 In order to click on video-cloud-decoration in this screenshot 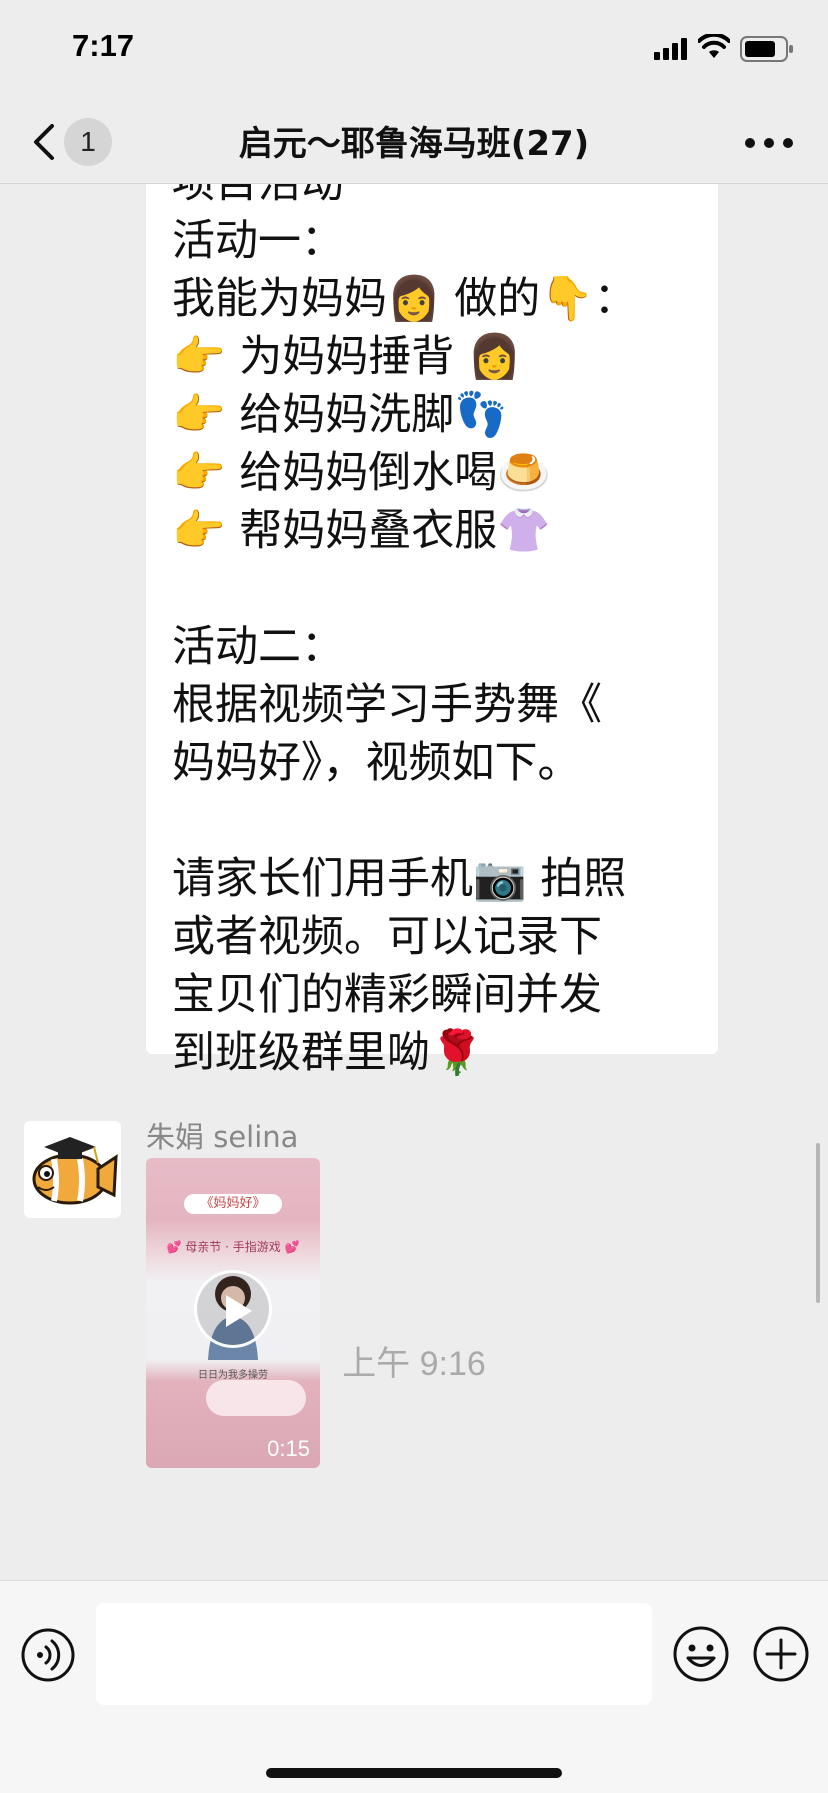, I will do `click(256, 1398)`.